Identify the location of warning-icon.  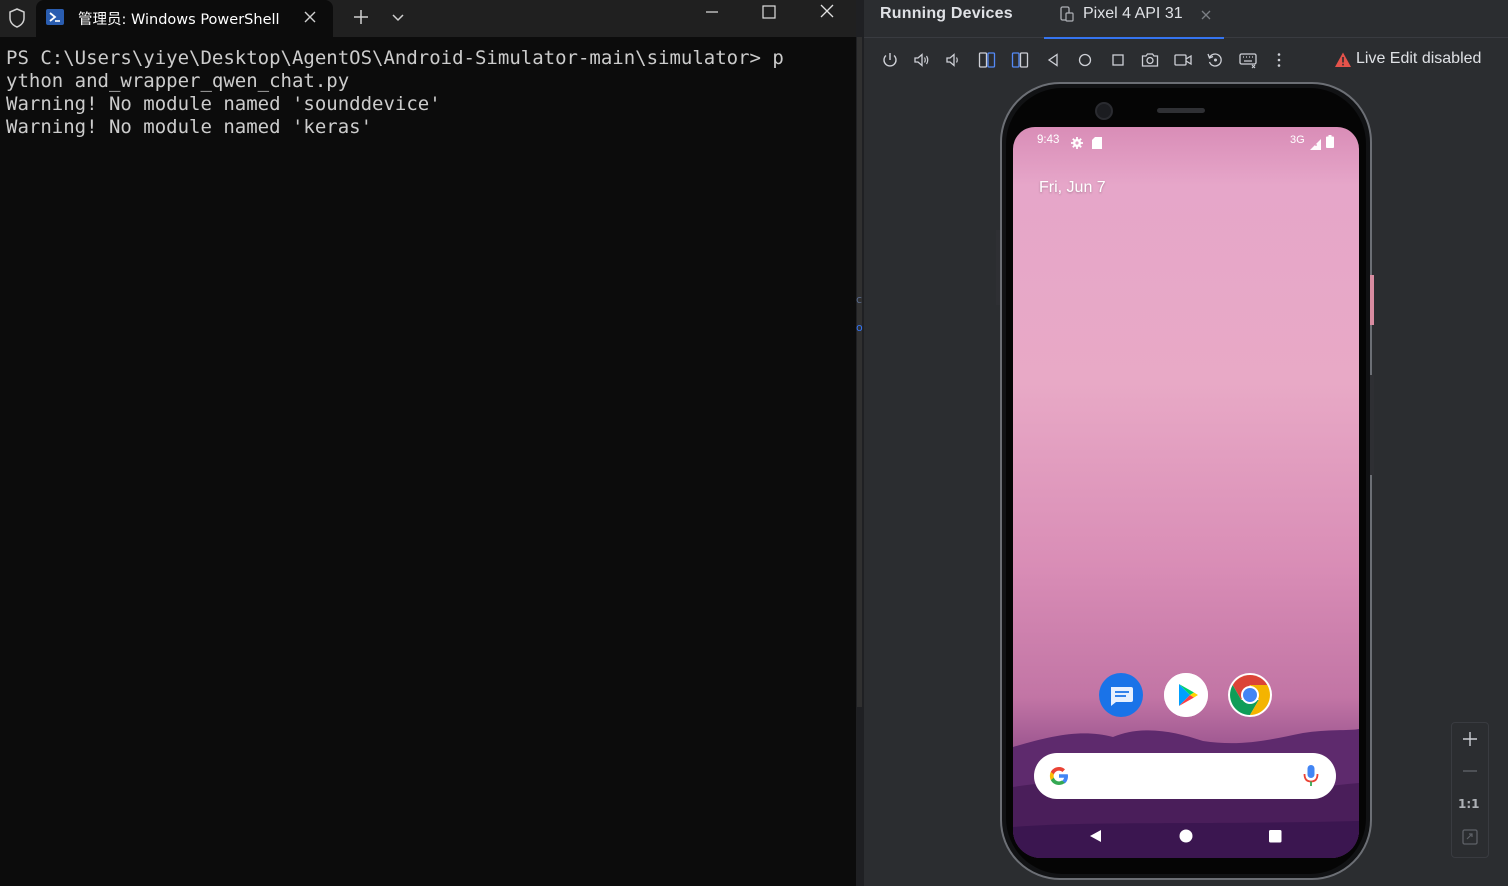
(1343, 60).